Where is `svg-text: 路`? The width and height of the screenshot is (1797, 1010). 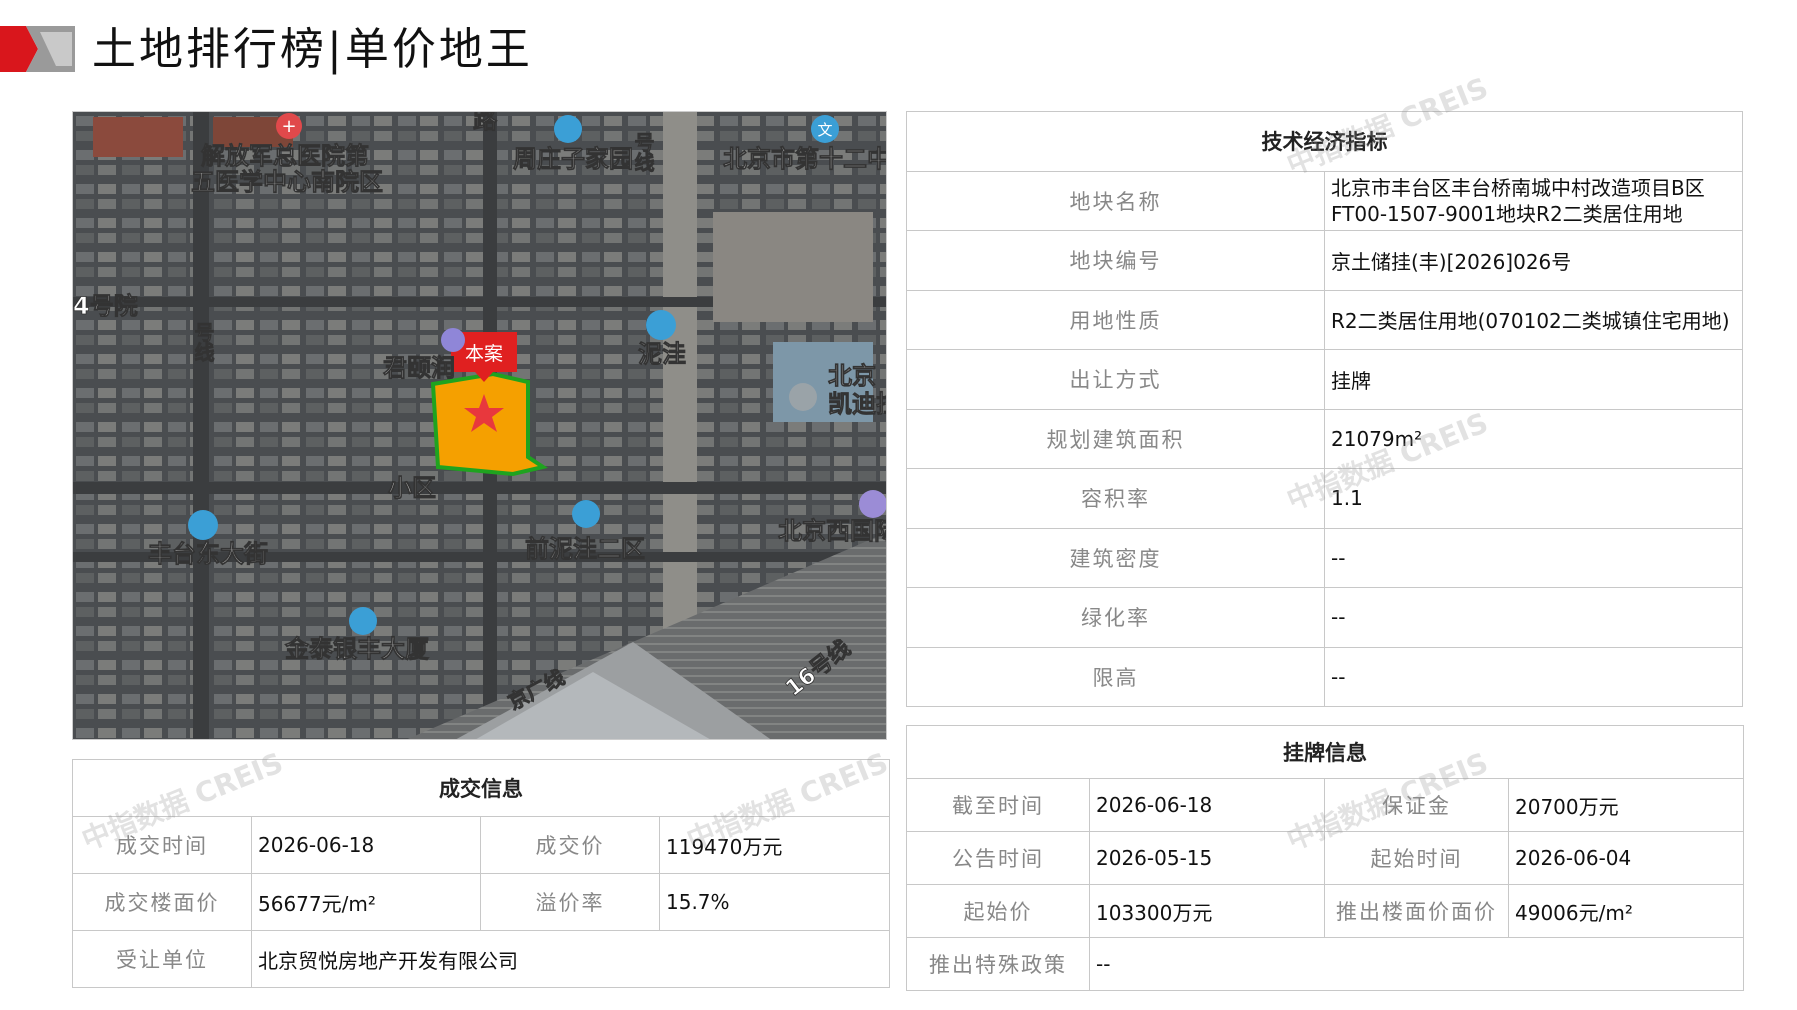
svg-text: 路 is located at coordinates (485, 123).